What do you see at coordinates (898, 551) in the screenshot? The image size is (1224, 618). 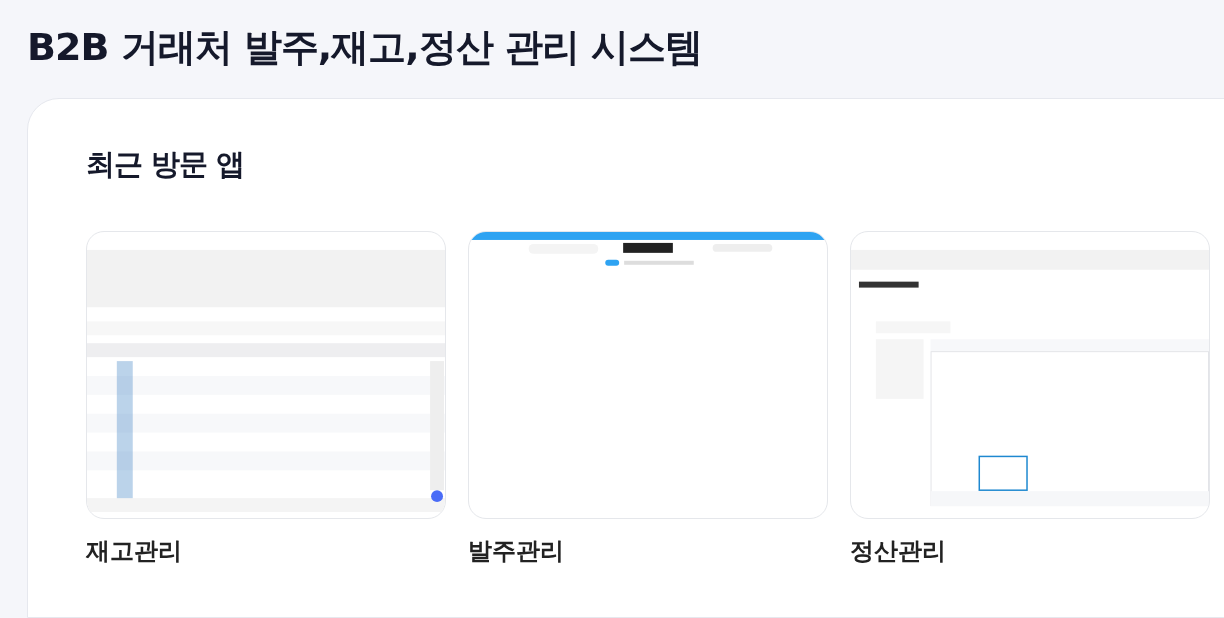 I see `app-label: 정산관리` at bounding box center [898, 551].